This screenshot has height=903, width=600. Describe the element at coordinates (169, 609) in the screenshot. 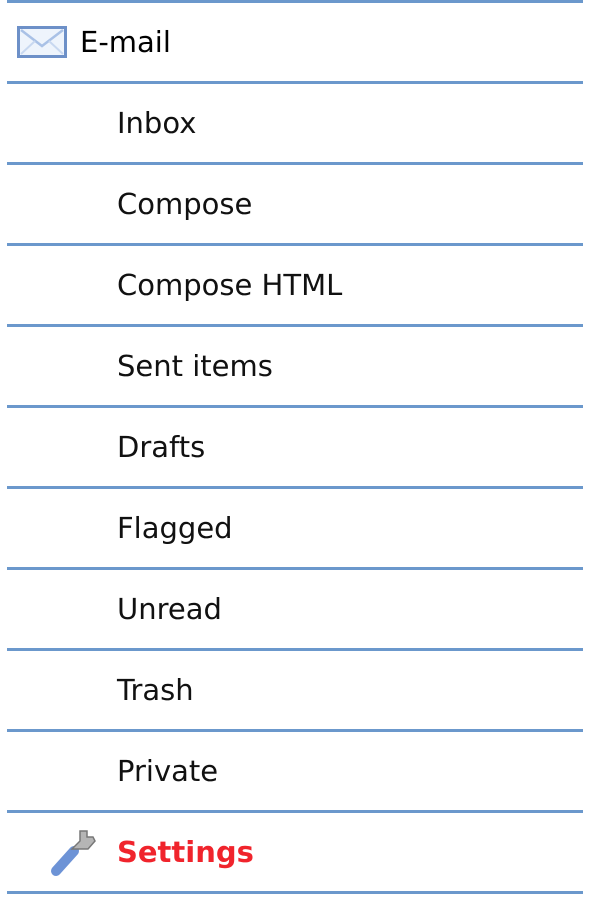

I see `menu-item: Unread` at that location.